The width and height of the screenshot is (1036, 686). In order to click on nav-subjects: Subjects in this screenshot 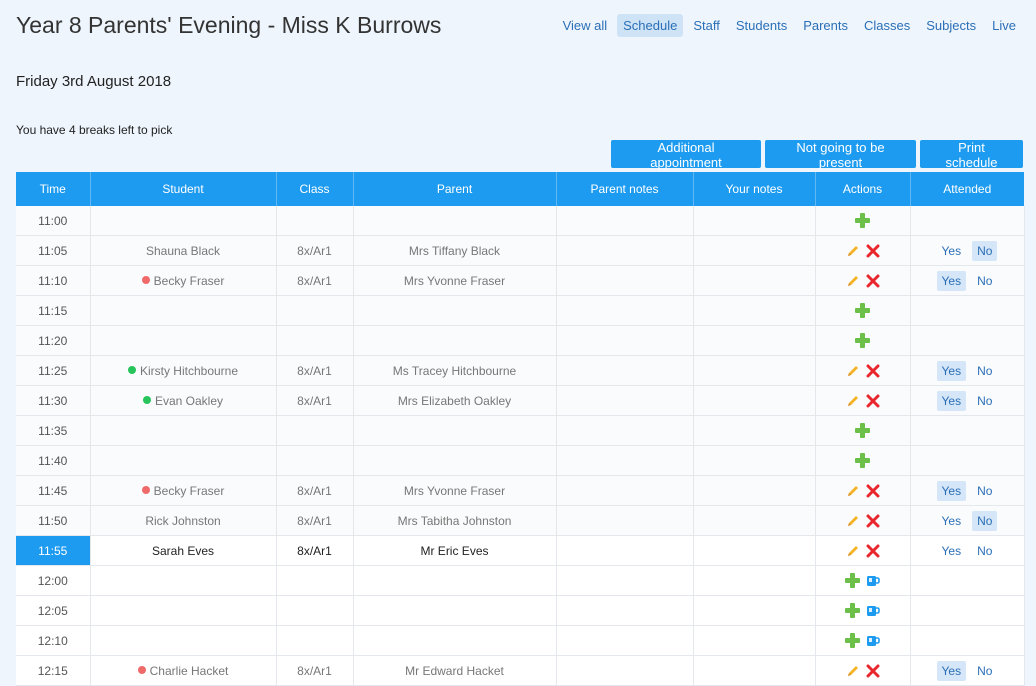, I will do `click(951, 25)`.